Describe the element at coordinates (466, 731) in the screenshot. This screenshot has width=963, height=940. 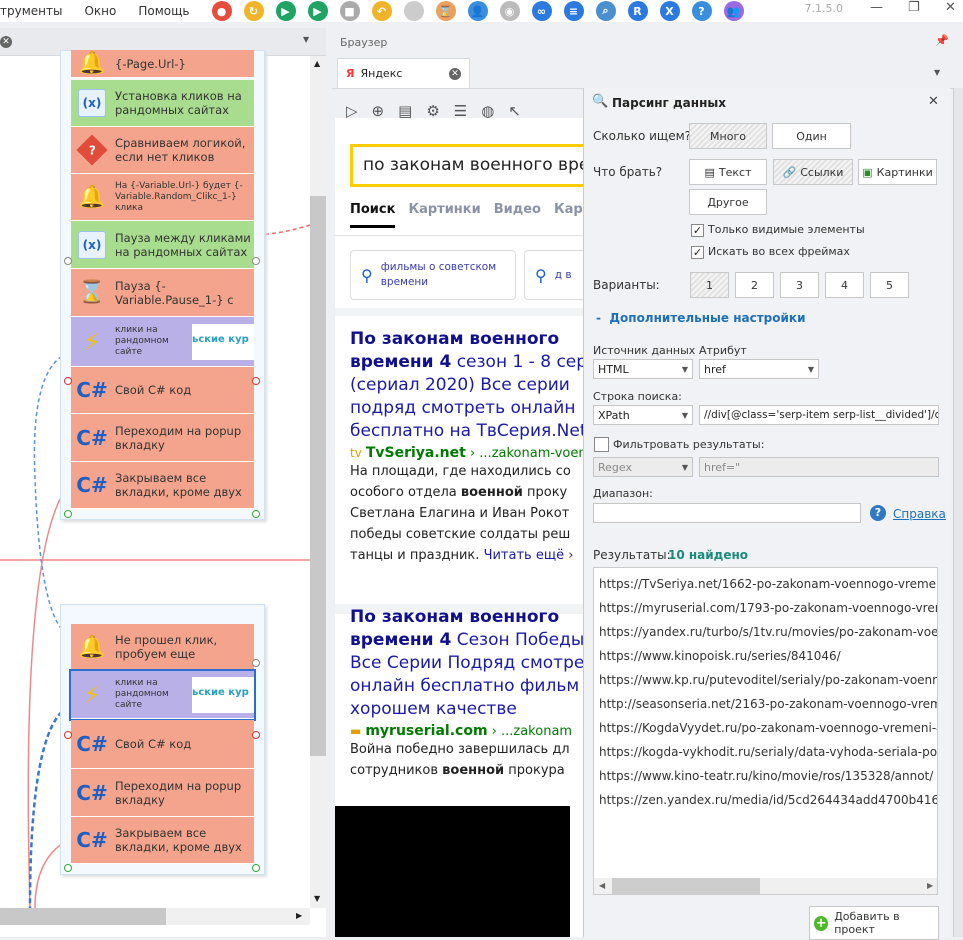
I see `result-url: ▬ myruserial.com › ...zakonam` at that location.